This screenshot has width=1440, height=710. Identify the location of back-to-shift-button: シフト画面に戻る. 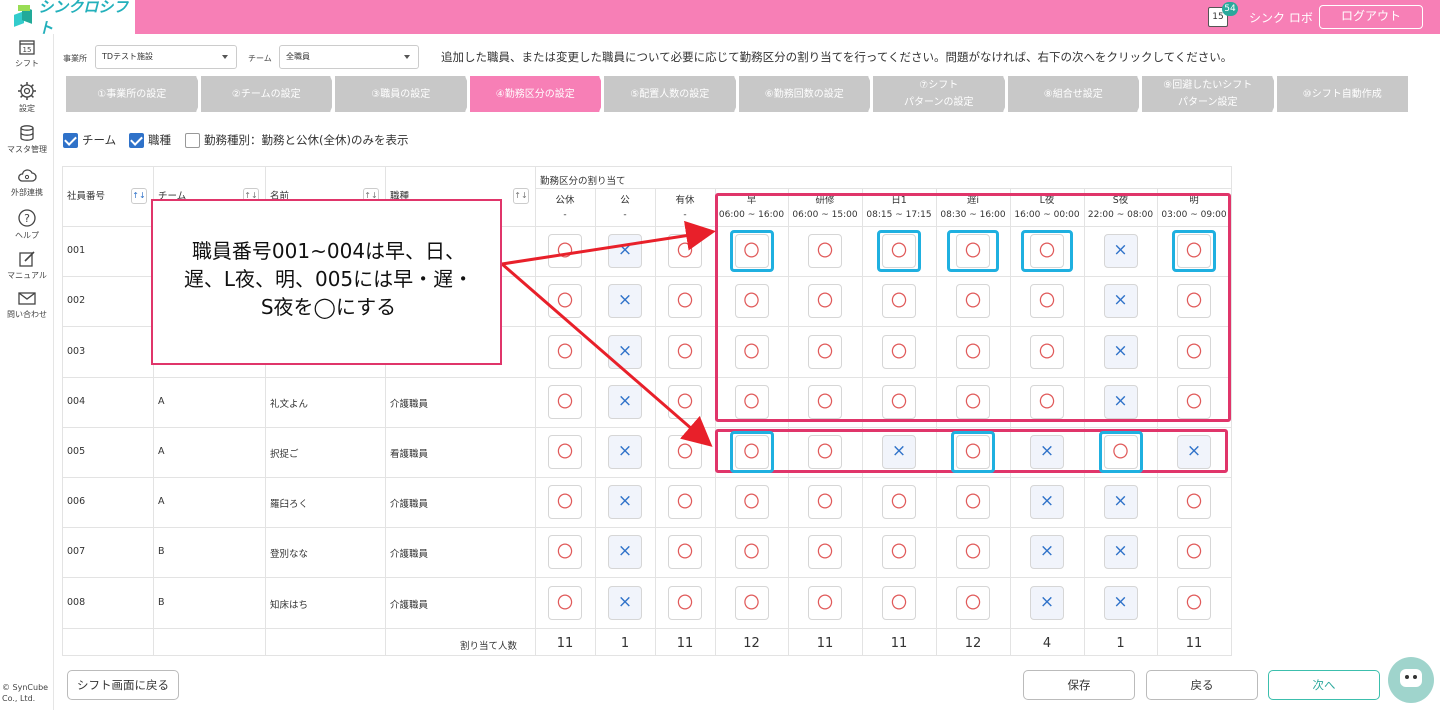
(123, 685).